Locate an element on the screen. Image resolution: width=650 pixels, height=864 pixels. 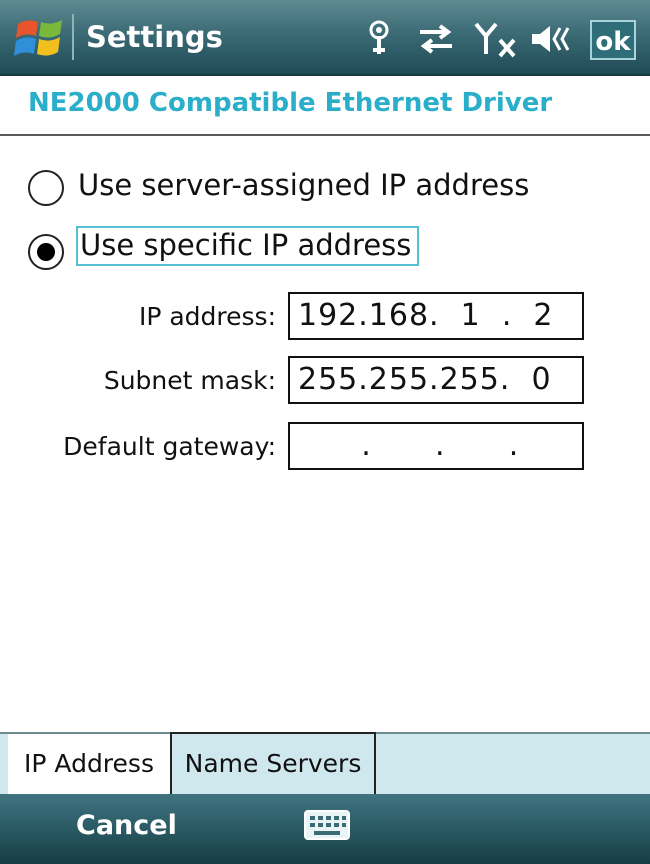
tab-name-servers: Name Servers is located at coordinates (273, 764).